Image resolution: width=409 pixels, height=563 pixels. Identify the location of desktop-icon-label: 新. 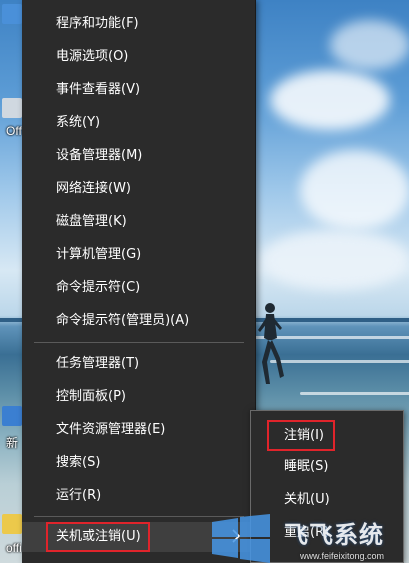
(12, 443).